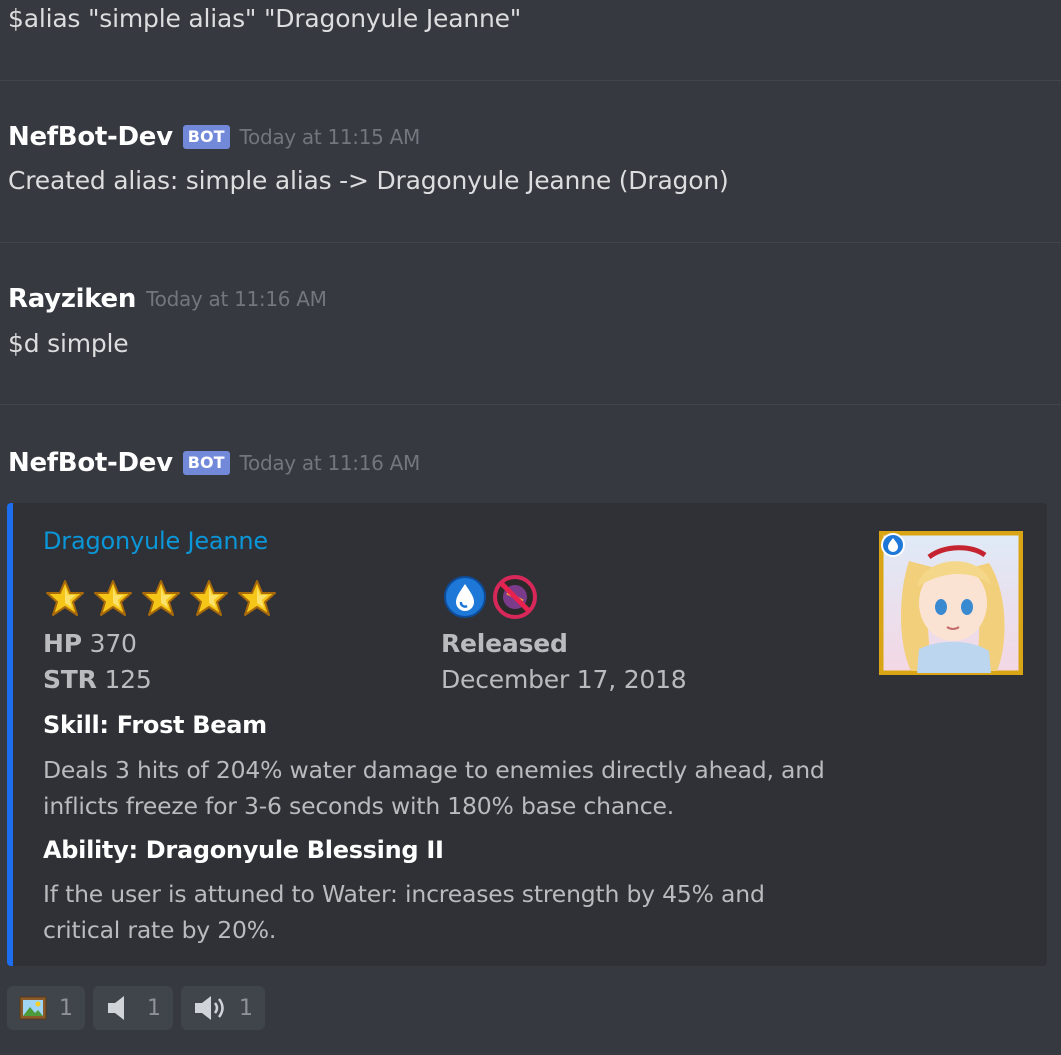 The image size is (1061, 1055). What do you see at coordinates (209, 1008) in the screenshot?
I see `speaker-sound-icon` at bounding box center [209, 1008].